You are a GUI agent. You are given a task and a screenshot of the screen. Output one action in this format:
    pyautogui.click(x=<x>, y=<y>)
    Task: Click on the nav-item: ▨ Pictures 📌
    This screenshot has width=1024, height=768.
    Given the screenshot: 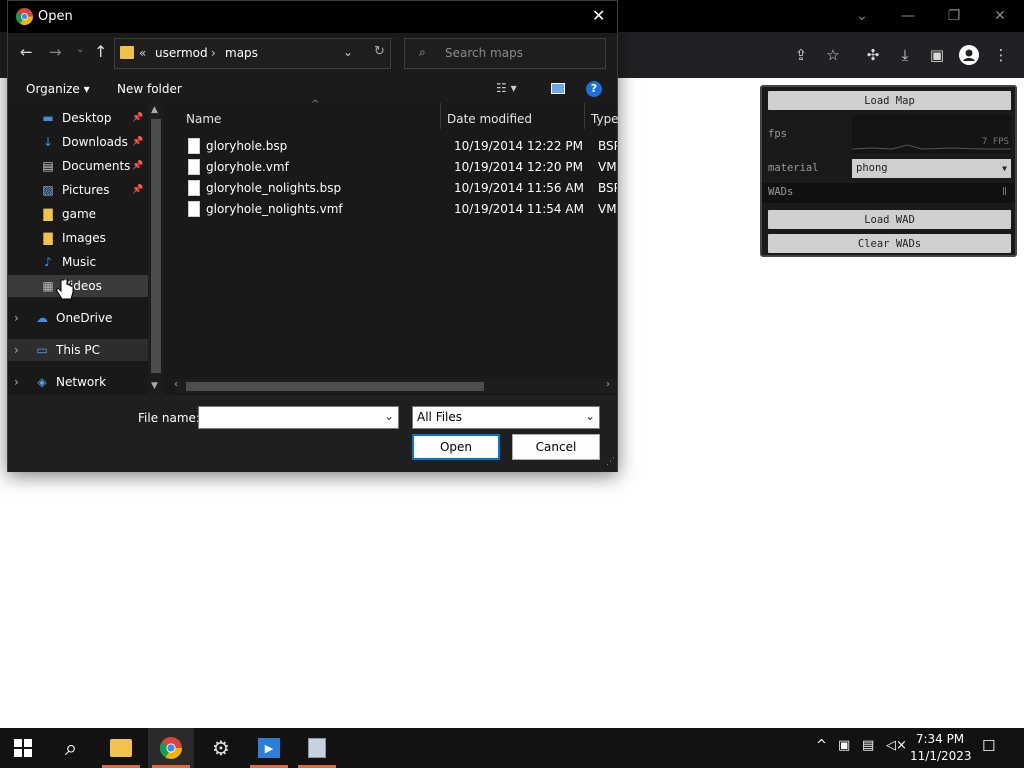 What is the action you would take?
    pyautogui.click(x=78, y=190)
    